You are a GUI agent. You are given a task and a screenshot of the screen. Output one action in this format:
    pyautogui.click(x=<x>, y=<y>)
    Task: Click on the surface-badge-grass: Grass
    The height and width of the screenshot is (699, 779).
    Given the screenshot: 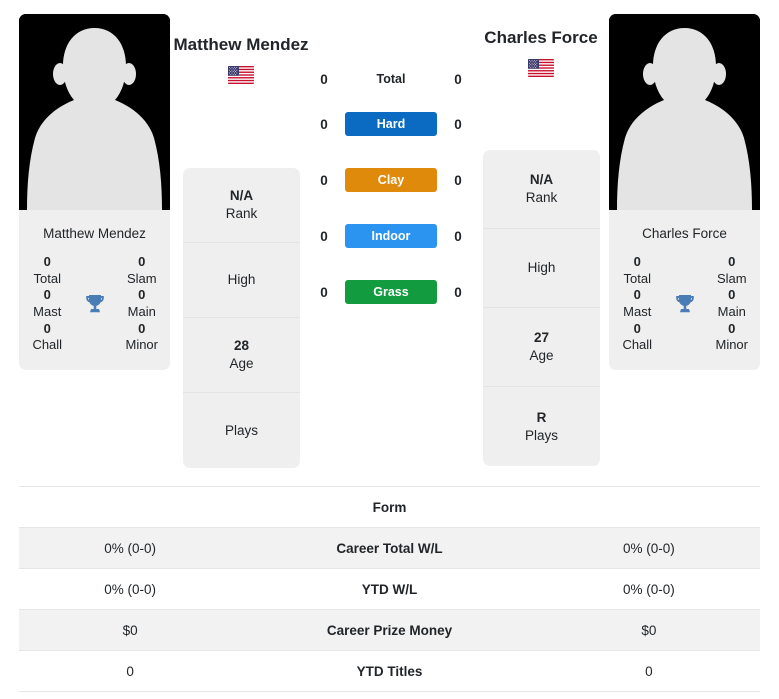 What is the action you would take?
    pyautogui.click(x=391, y=292)
    